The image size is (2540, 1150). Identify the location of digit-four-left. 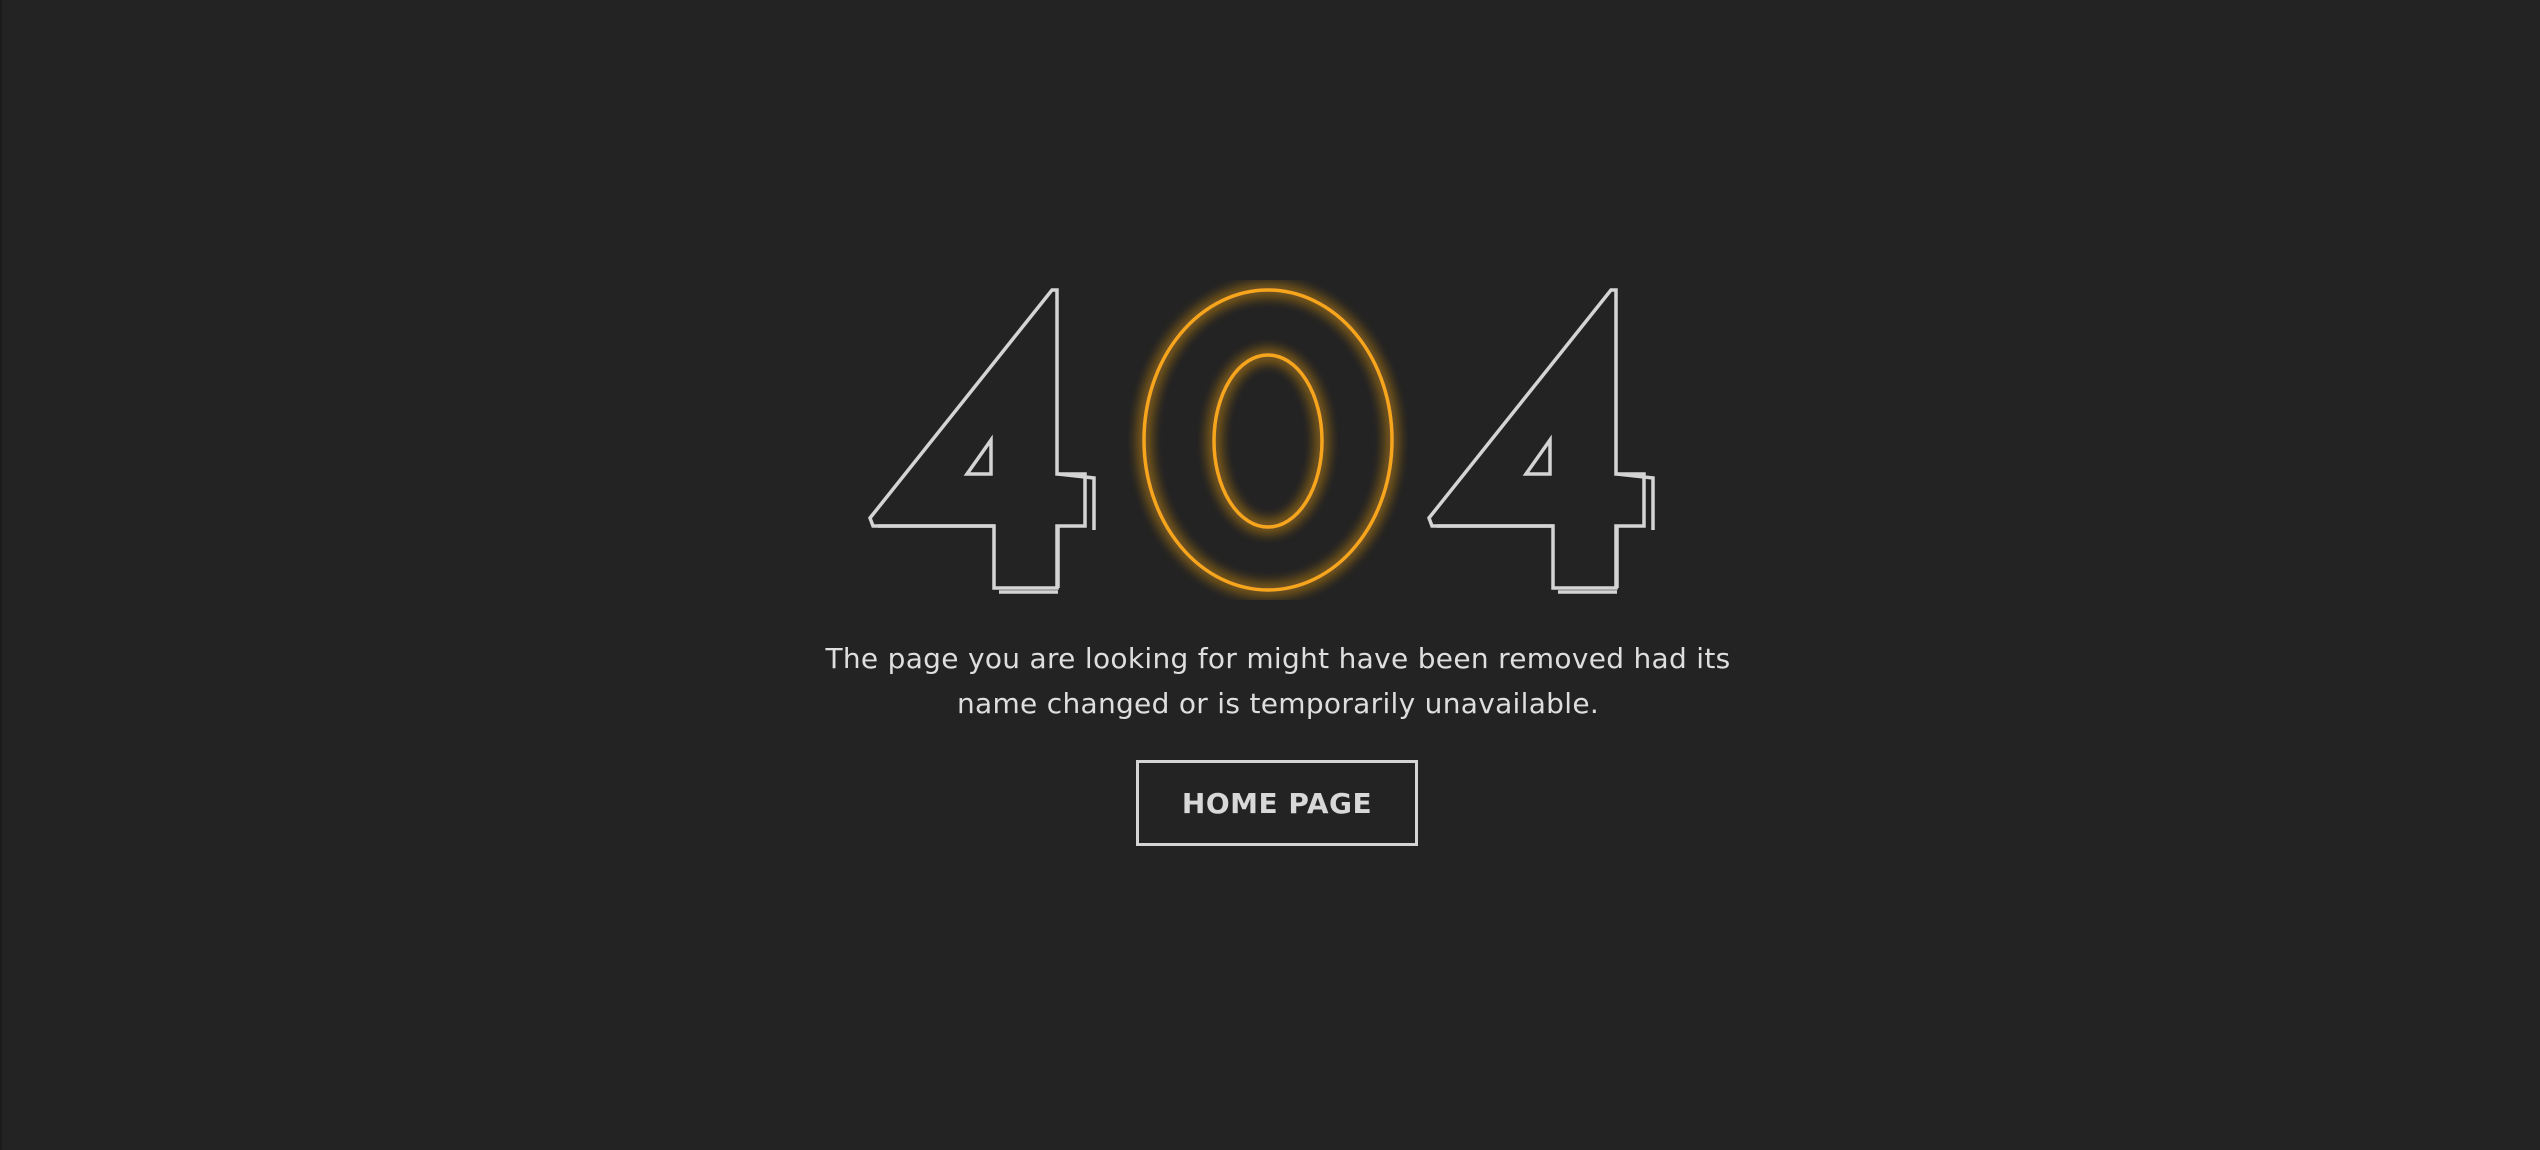
(982, 441).